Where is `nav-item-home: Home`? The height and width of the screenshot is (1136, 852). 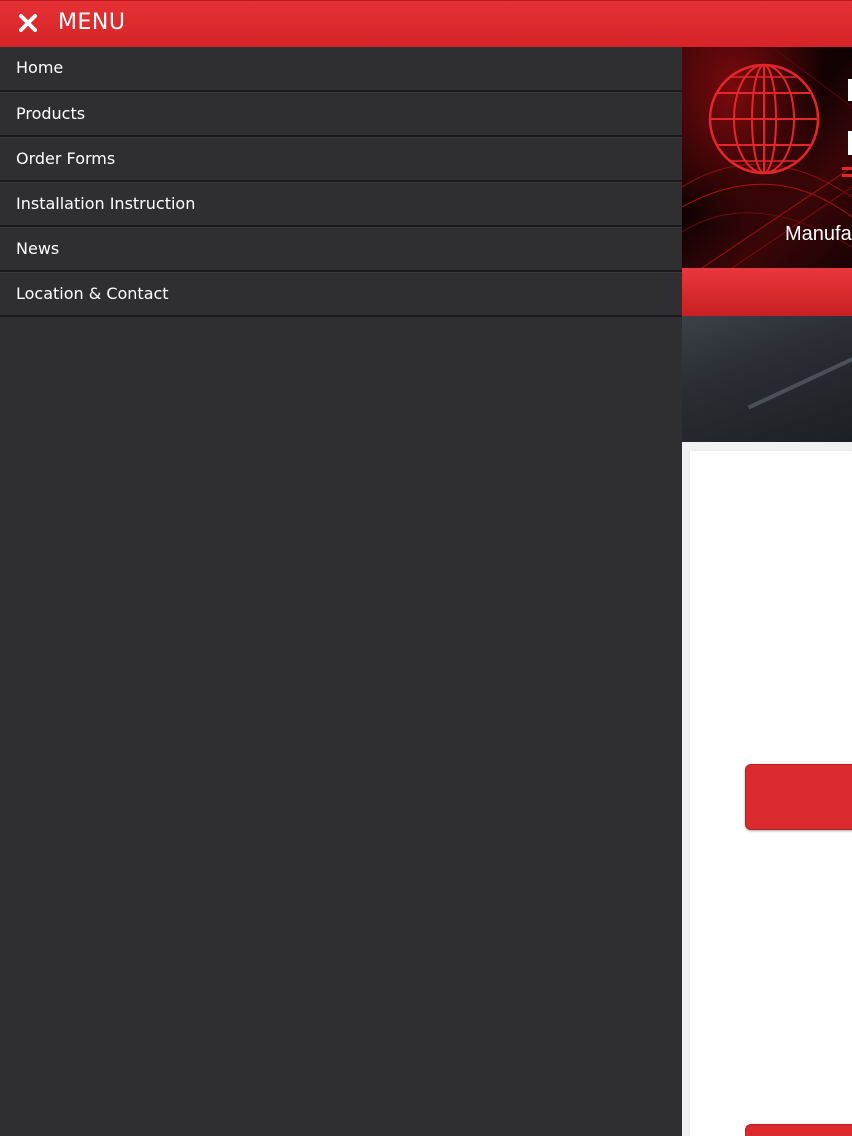
nav-item-home: Home is located at coordinates (341, 69).